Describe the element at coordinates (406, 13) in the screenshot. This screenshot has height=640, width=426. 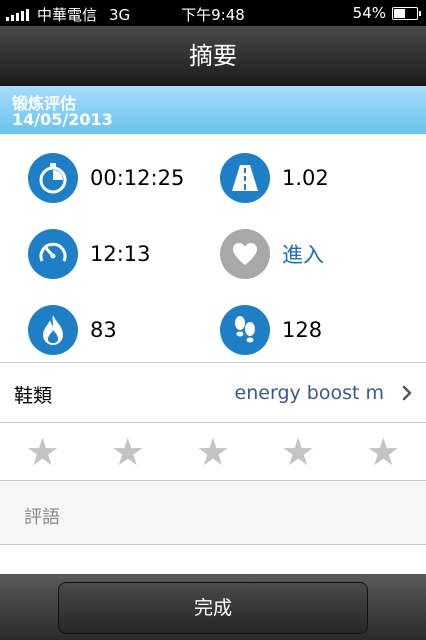
I see `battery-icon` at that location.